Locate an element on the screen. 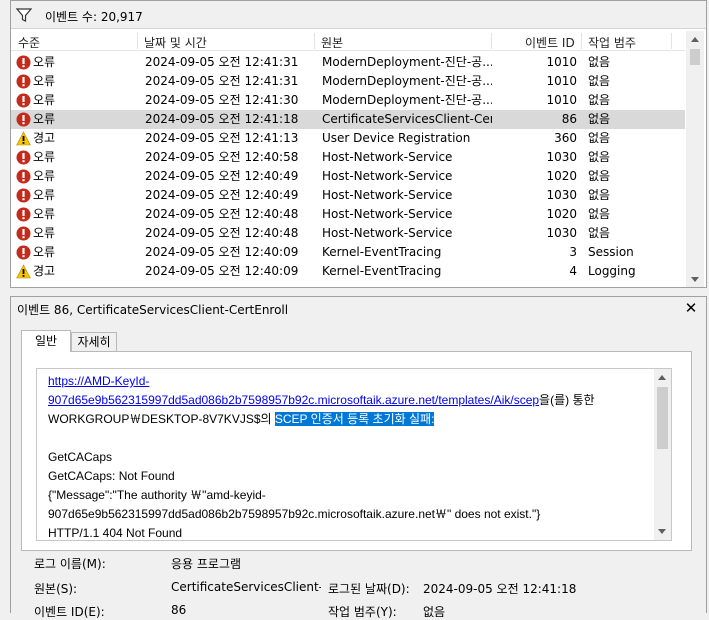 Image resolution: width=709 pixels, height=620 pixels. filter-icon is located at coordinates (24, 15).